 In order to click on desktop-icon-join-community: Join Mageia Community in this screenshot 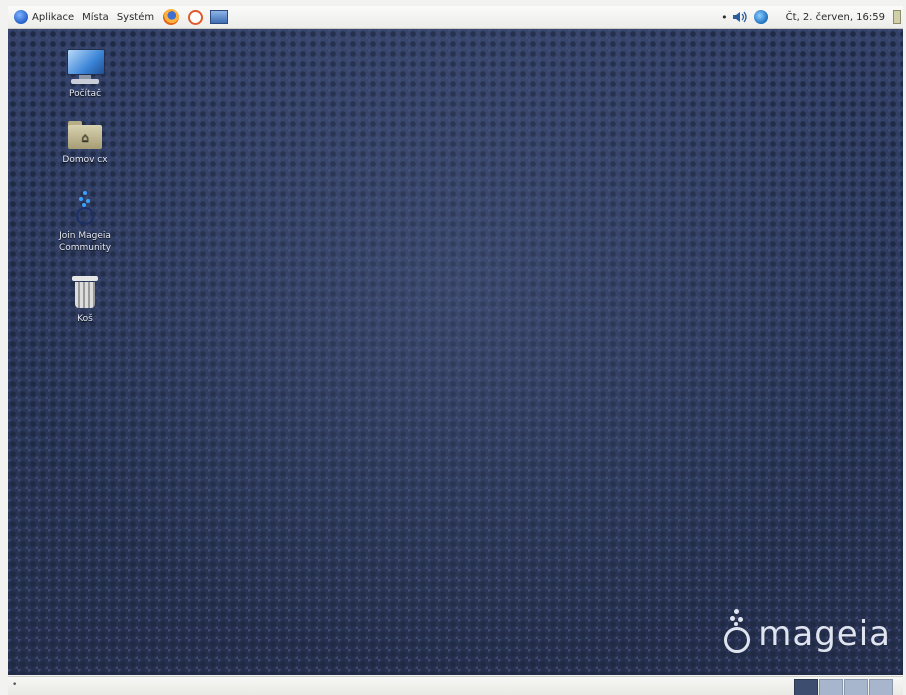, I will do `click(85, 222)`.